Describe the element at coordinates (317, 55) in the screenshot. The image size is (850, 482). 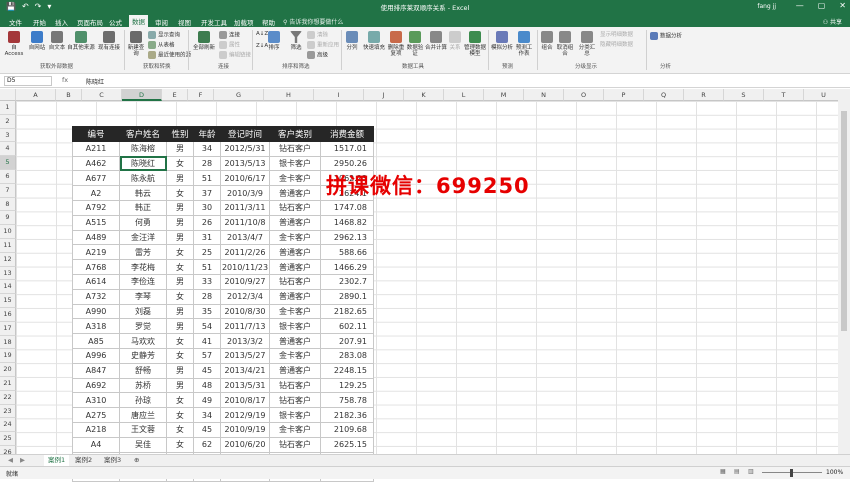
I see `advanced-button: 高级` at that location.